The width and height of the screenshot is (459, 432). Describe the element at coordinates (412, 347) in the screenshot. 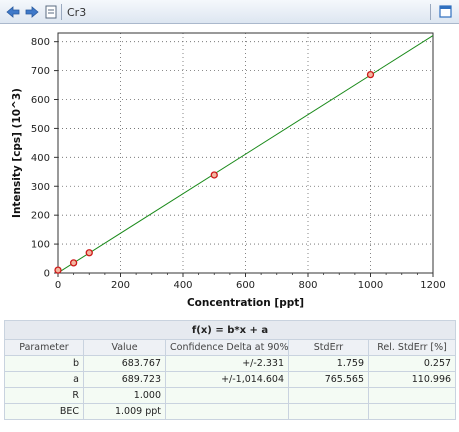

I see `column-header: Rel. StdErr [%]` at that location.